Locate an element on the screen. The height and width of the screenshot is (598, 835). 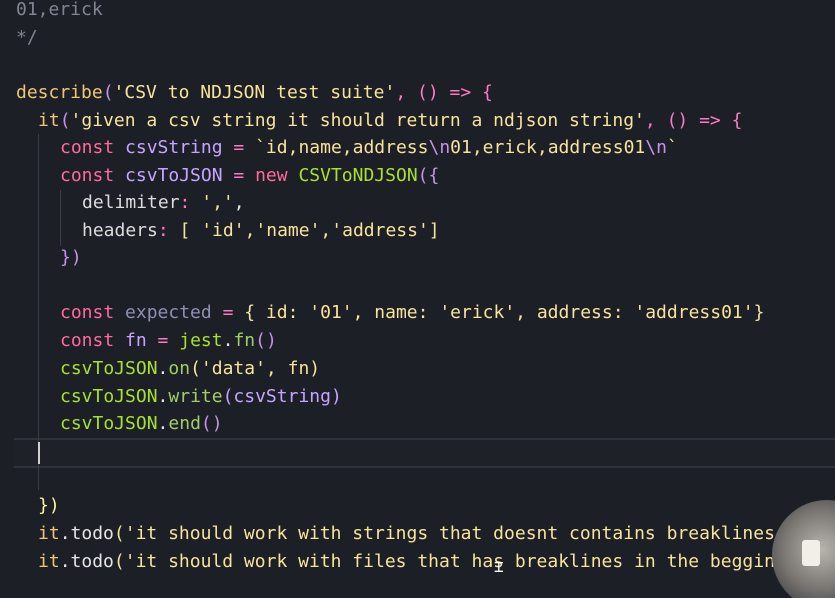
text-cursor is located at coordinates (39, 453).